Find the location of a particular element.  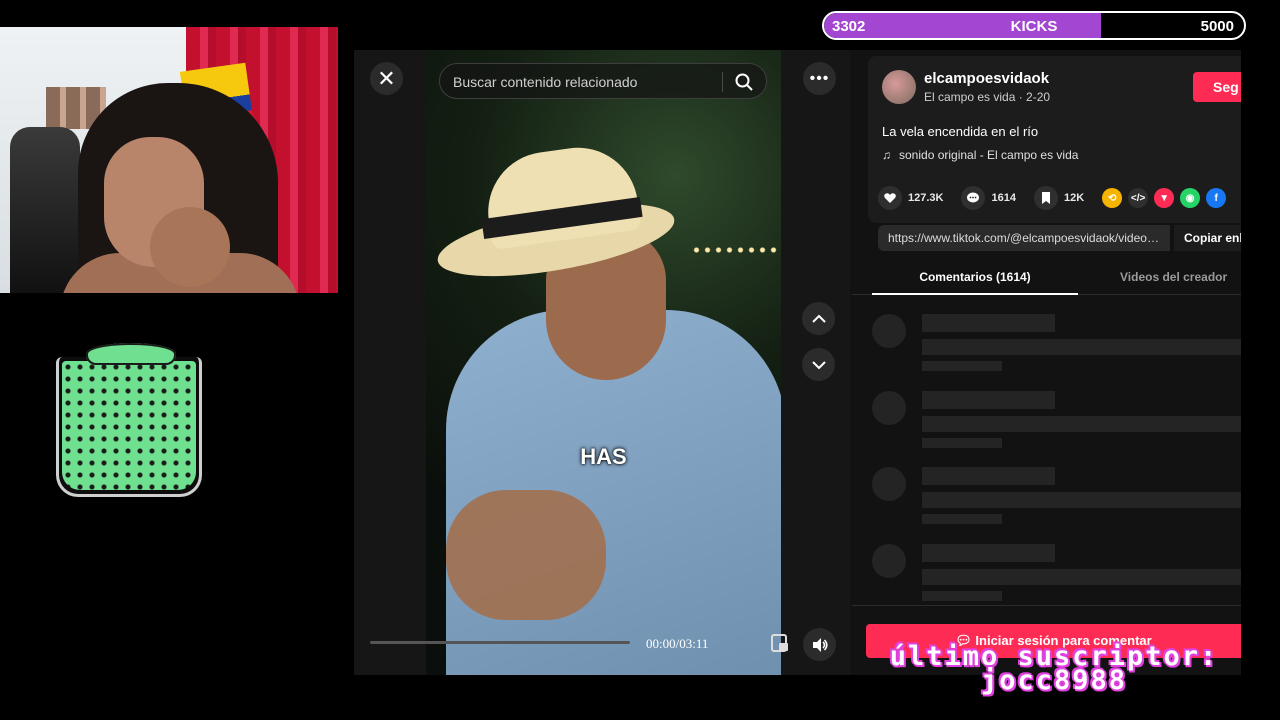

repost-icon: ⟲ is located at coordinates (1112, 198).